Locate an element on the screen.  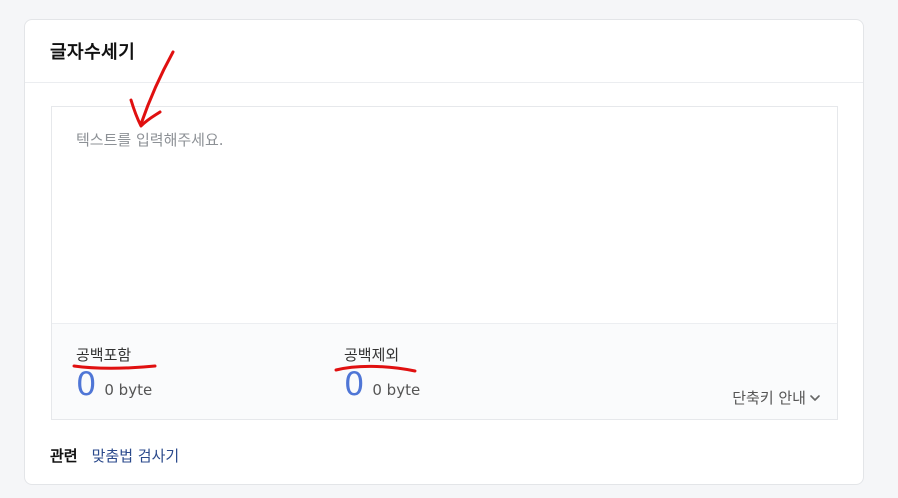
card-header: 글자수세기 is located at coordinates (444, 51).